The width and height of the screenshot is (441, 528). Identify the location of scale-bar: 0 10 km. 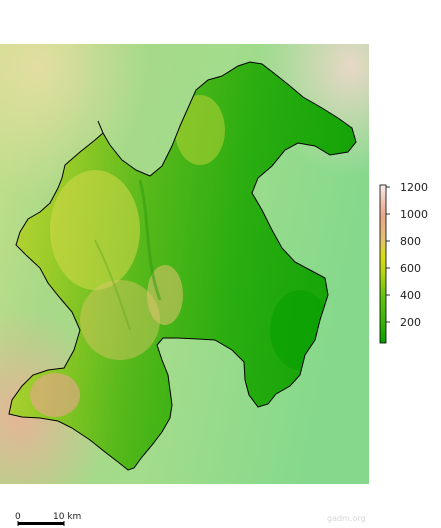
(48, 519).